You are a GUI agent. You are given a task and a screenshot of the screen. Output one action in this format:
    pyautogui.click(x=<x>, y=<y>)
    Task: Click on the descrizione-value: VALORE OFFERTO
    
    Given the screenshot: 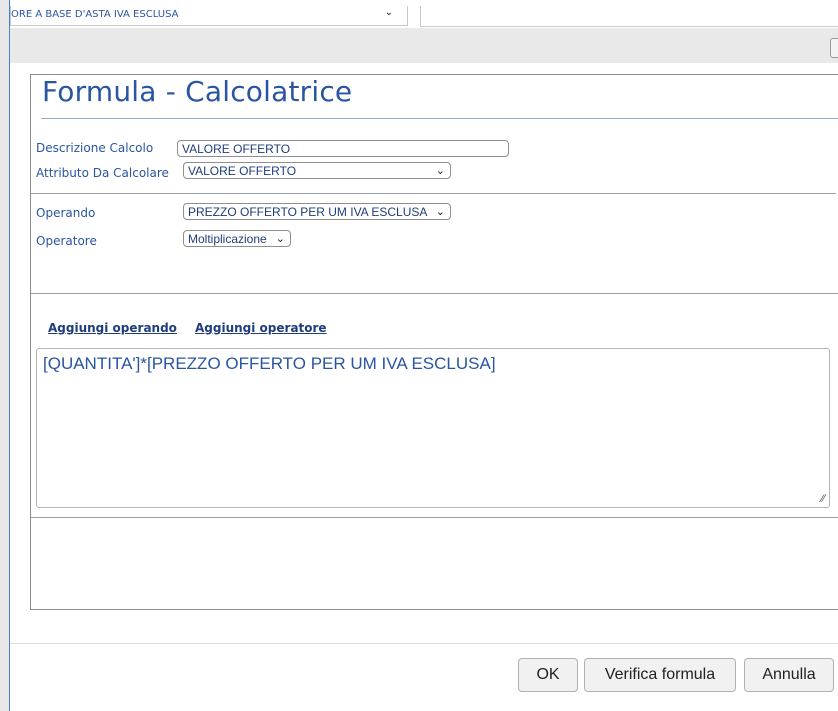 What is the action you would take?
    pyautogui.click(x=236, y=149)
    